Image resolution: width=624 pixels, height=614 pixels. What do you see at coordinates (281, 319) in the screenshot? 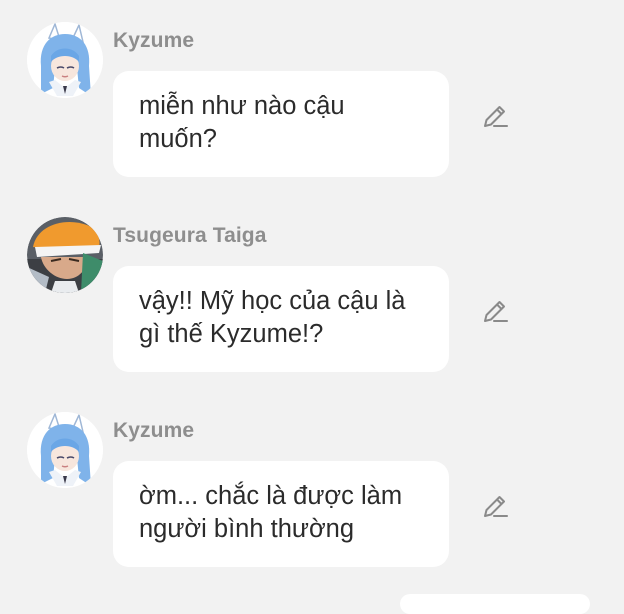
I see `message-bubble: vậy!! Mỹ học của cậu là gì thế Kyzume!?` at bounding box center [281, 319].